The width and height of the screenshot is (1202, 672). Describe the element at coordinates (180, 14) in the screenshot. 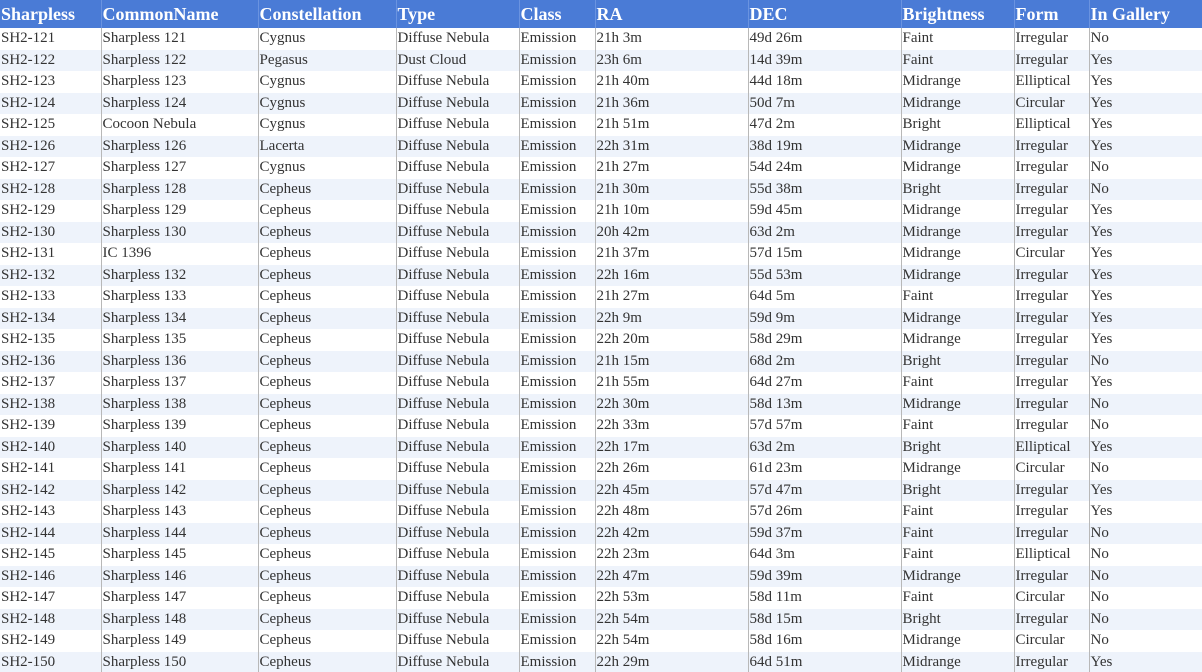

I see `column-header-common-name: CommonName` at that location.